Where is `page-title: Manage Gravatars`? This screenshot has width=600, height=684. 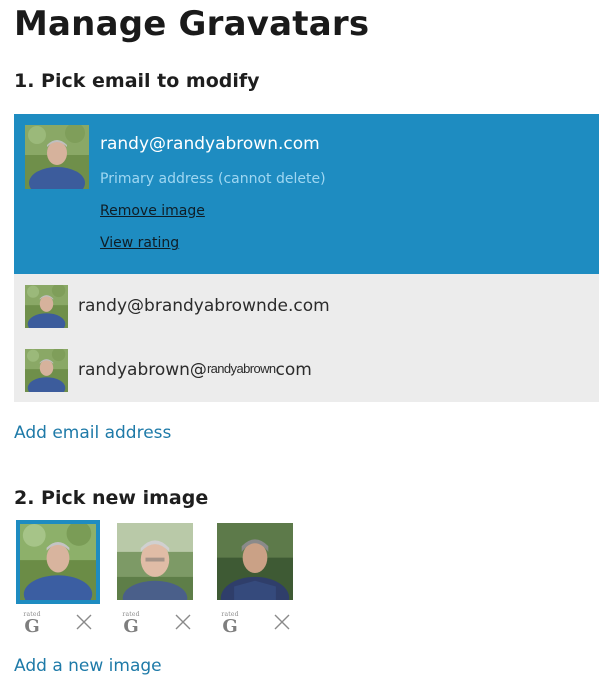
page-title: Manage Gravatars is located at coordinates (192, 24).